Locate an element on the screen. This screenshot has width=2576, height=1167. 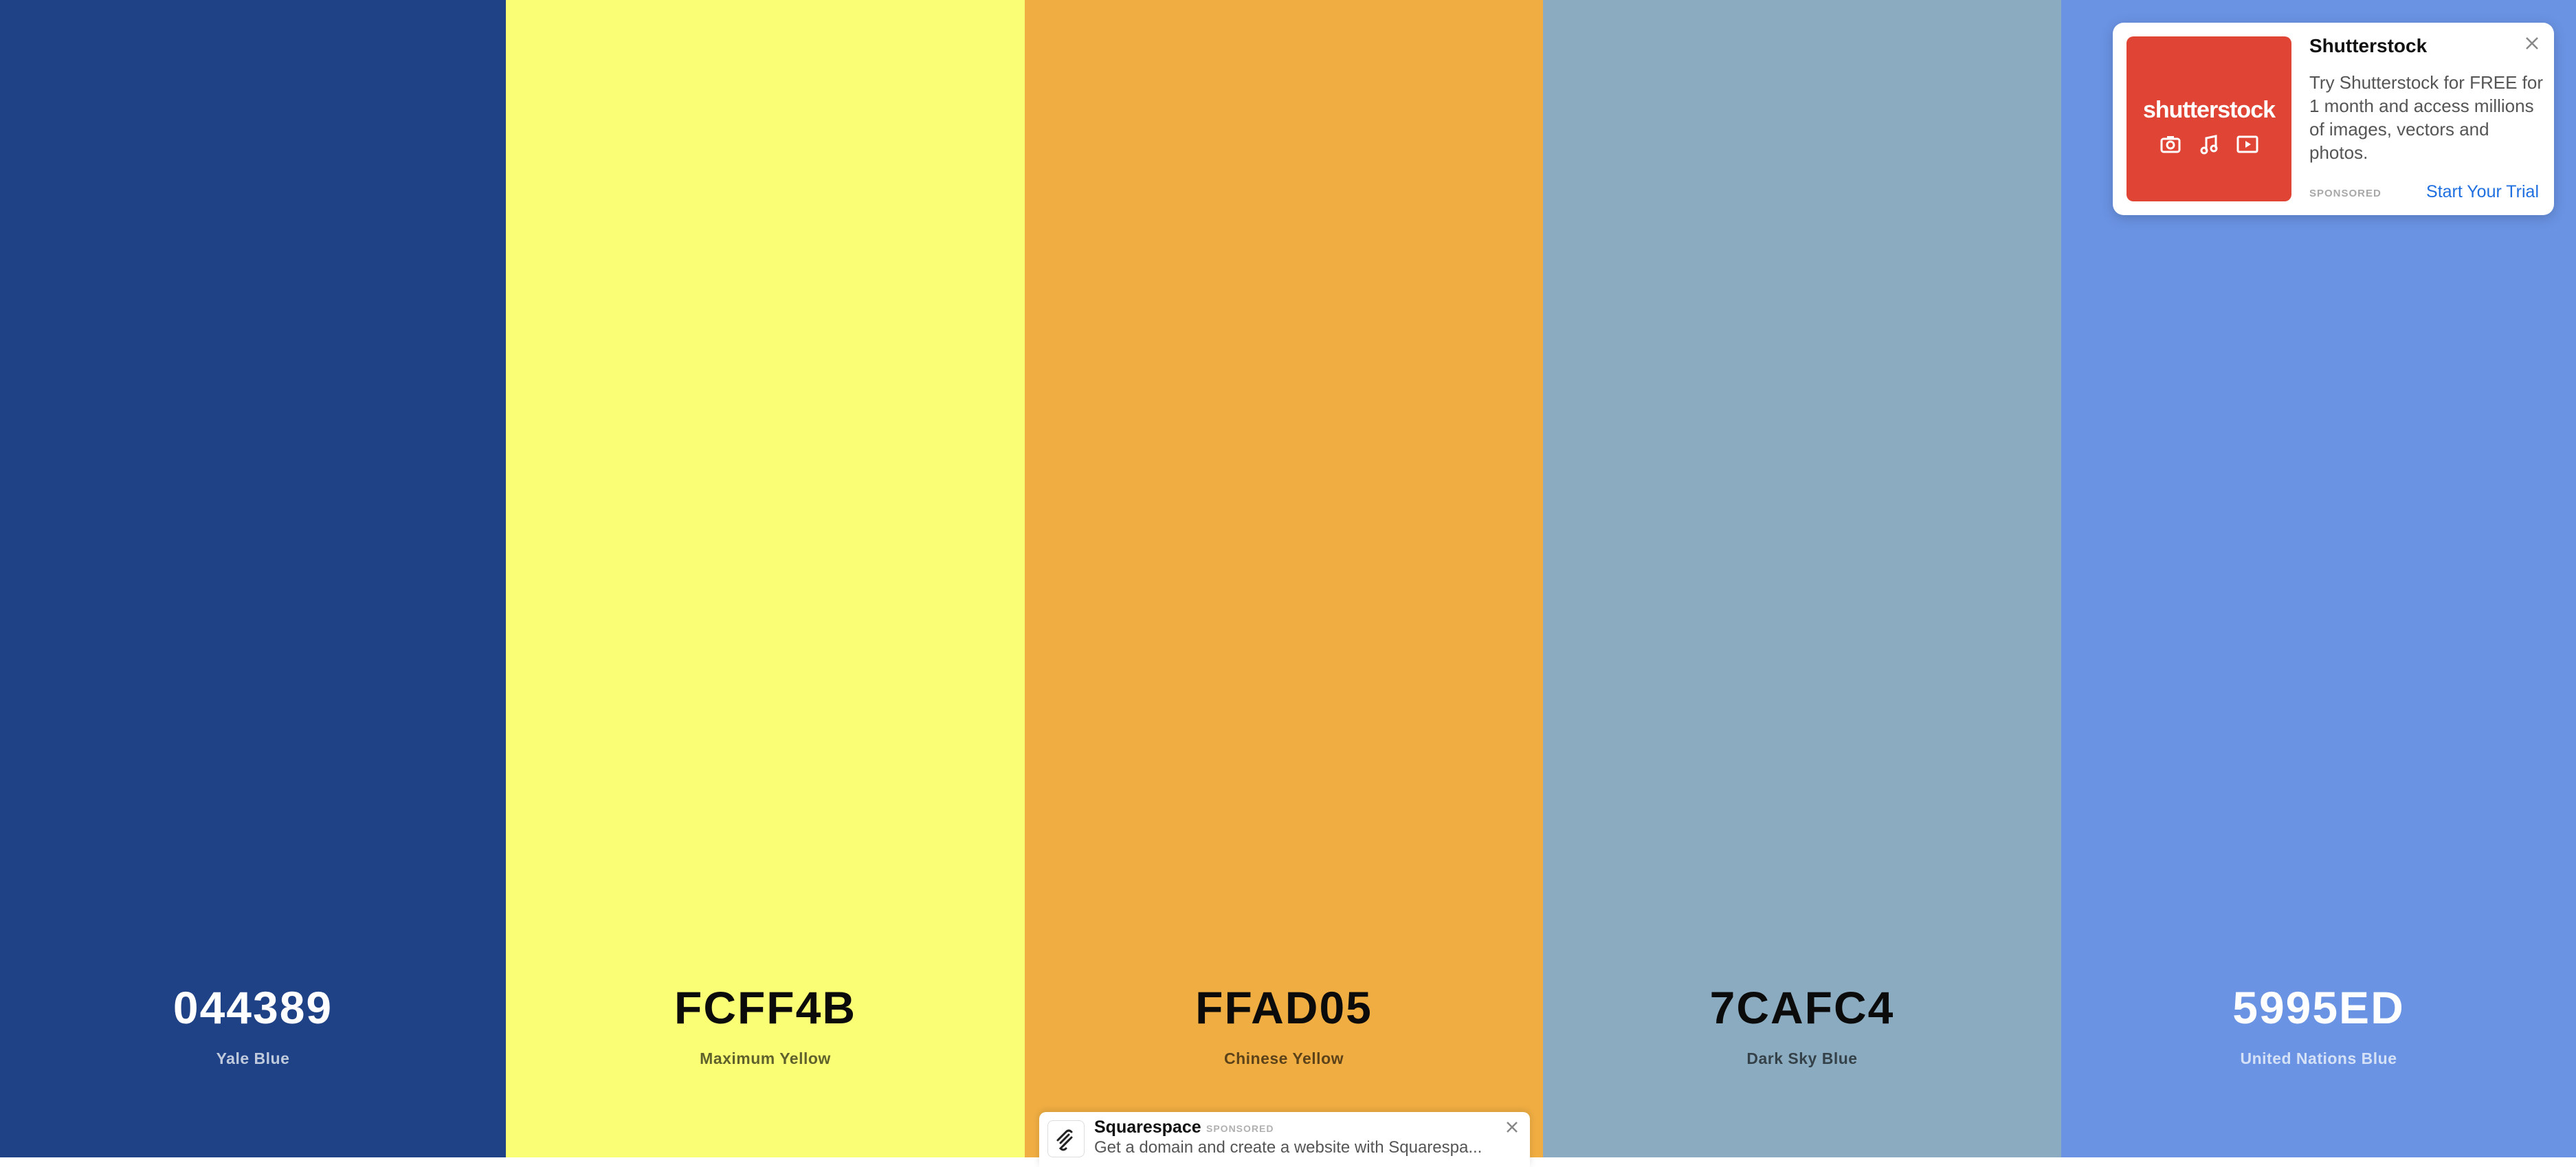
media-icons is located at coordinates (2209, 144).